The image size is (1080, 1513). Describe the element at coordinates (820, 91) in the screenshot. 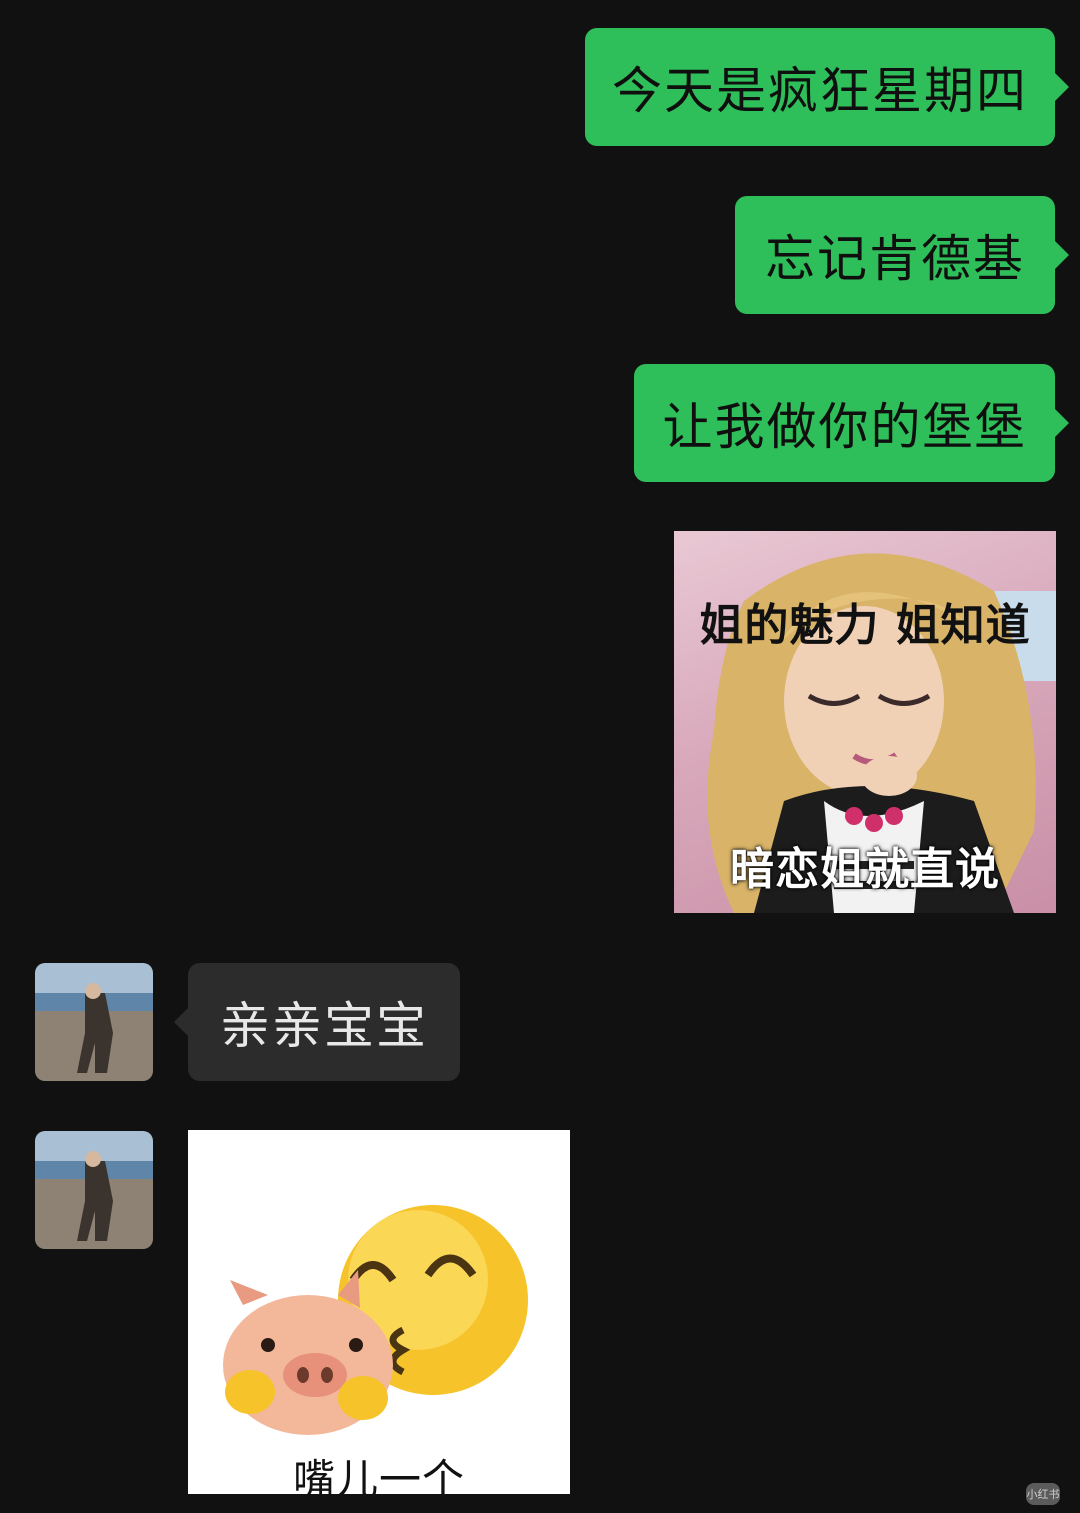

I see `message-text: 今天是疯狂星期四` at that location.